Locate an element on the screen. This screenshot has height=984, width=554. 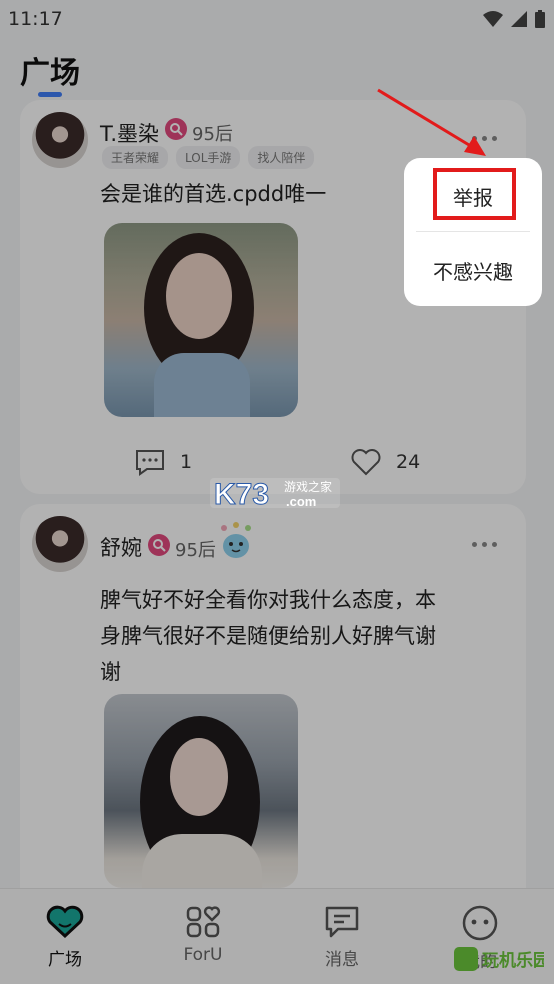
corner-watermark-logo: 玩机乐园 is located at coordinates (499, 959).